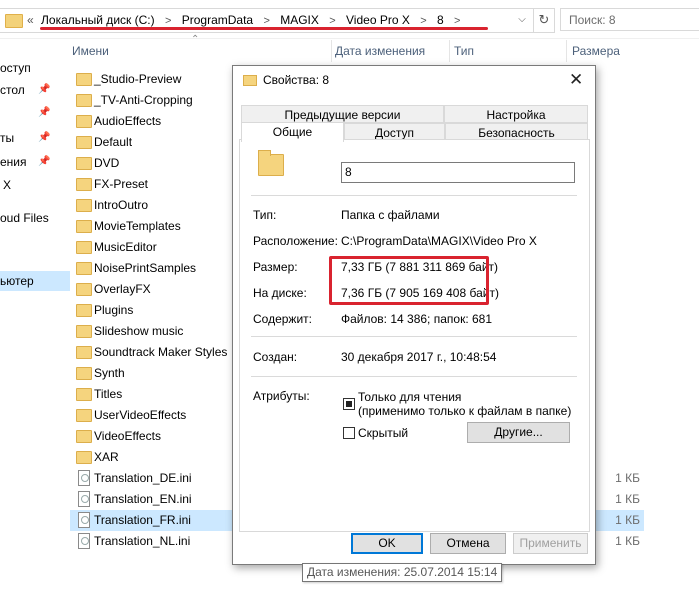 This screenshot has width=699, height=593. Describe the element at coordinates (349, 404) in the screenshot. I see `readonly-checkbox` at that location.